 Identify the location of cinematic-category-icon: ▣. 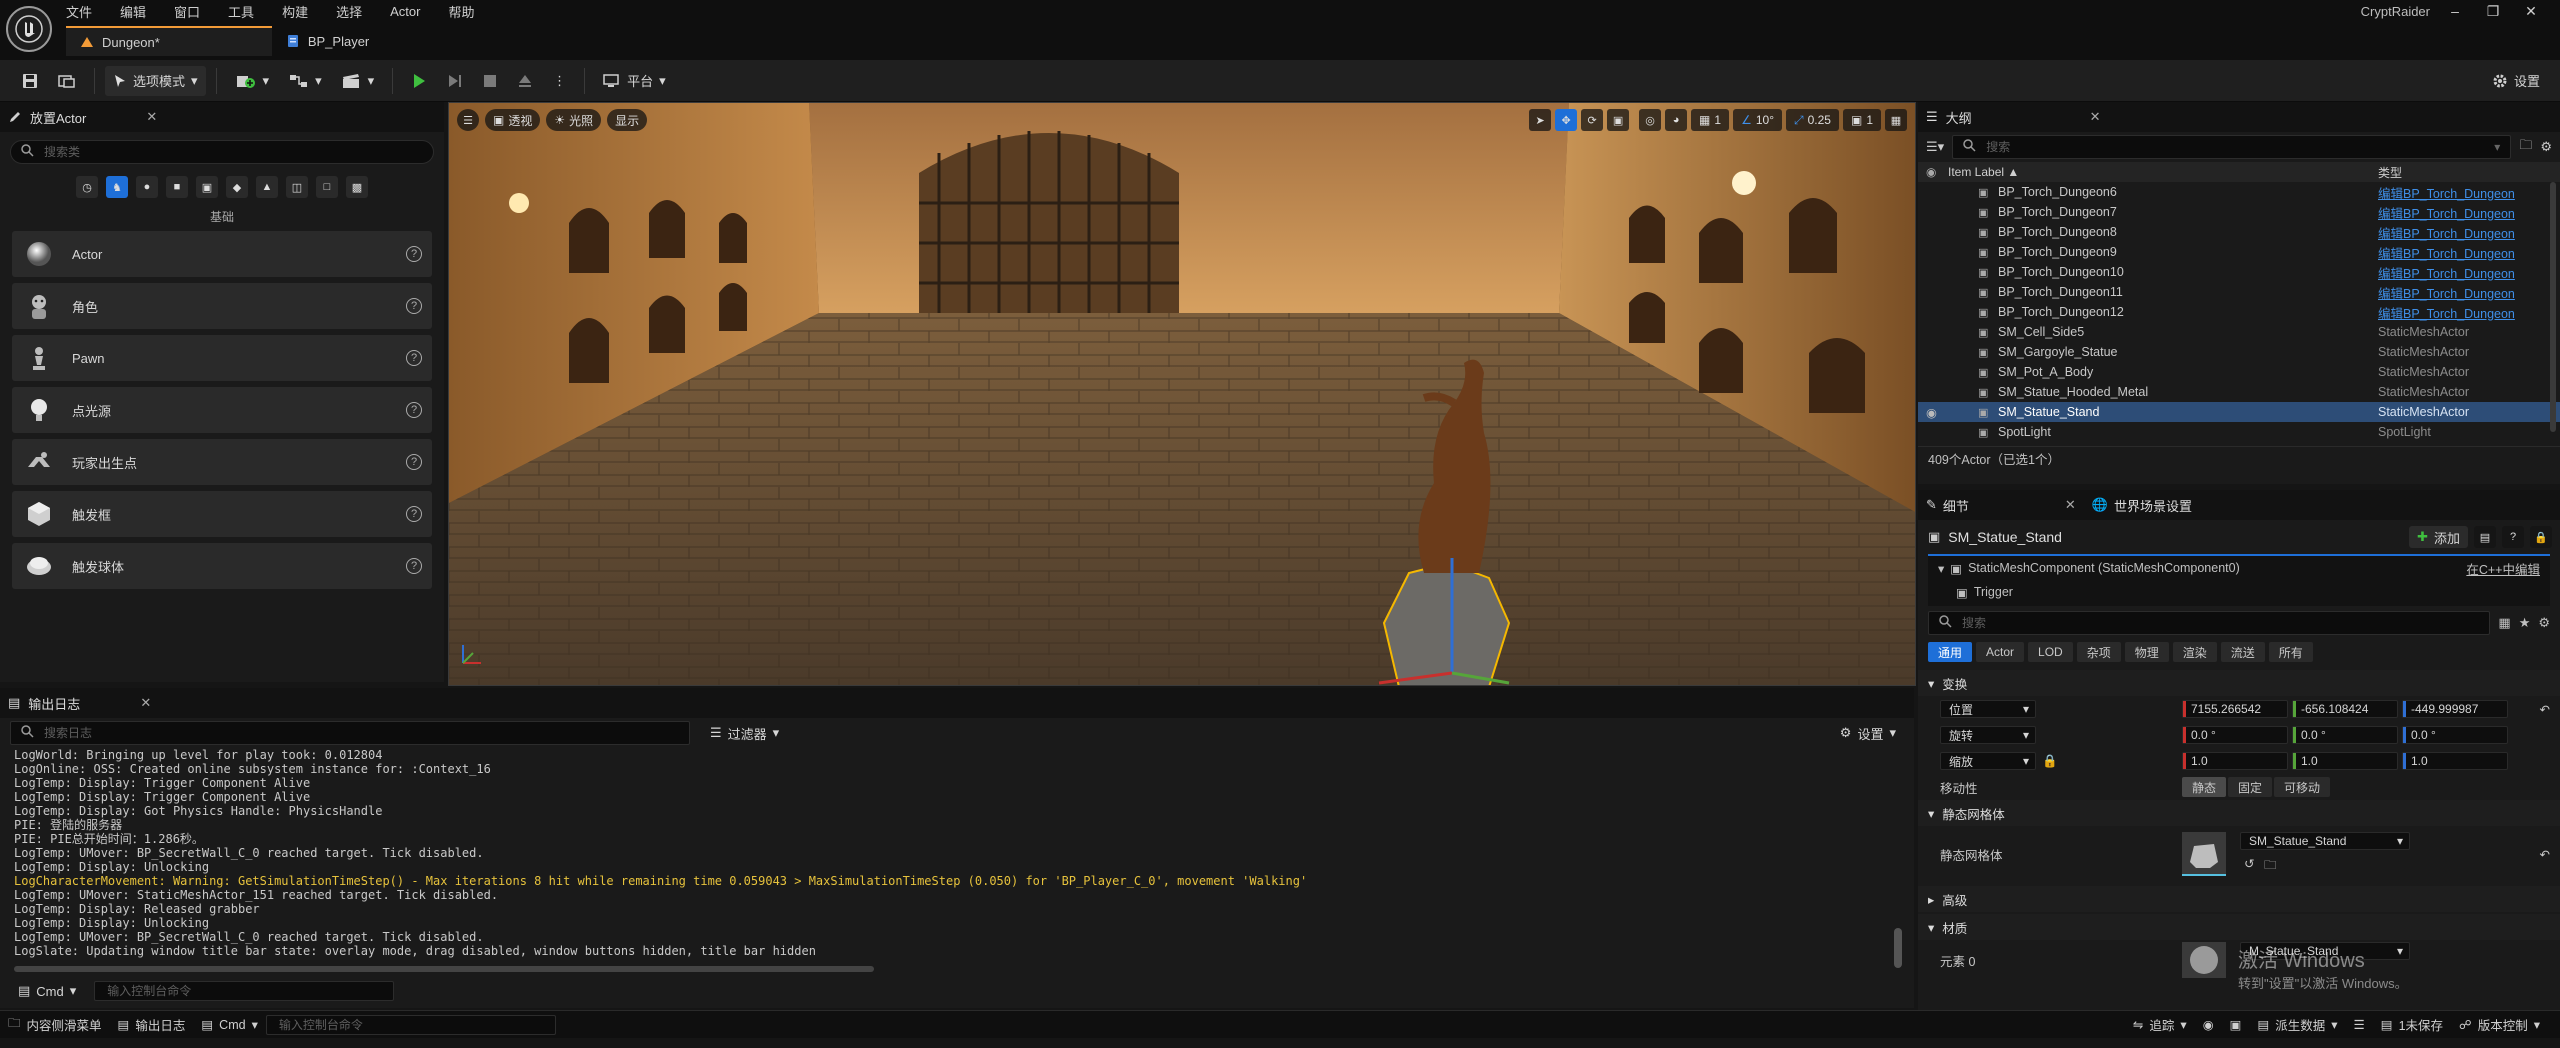
(207, 187).